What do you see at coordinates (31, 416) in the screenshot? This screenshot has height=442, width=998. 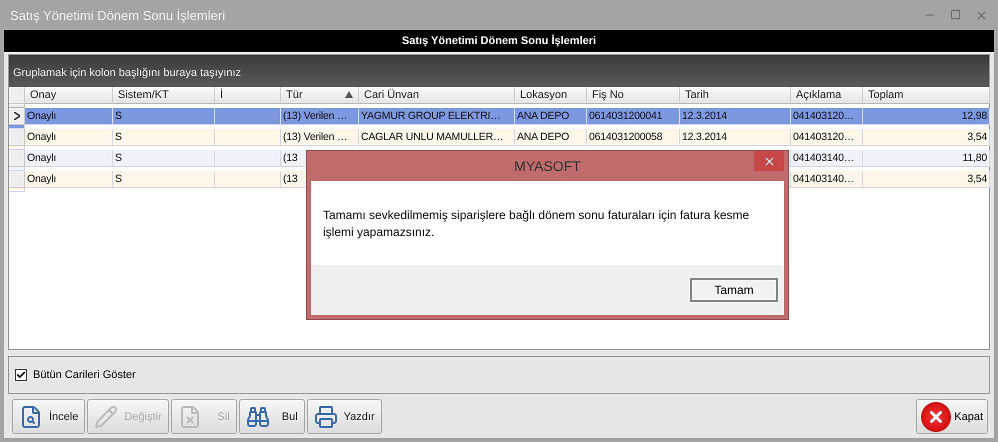 I see `document-search-icon` at bounding box center [31, 416].